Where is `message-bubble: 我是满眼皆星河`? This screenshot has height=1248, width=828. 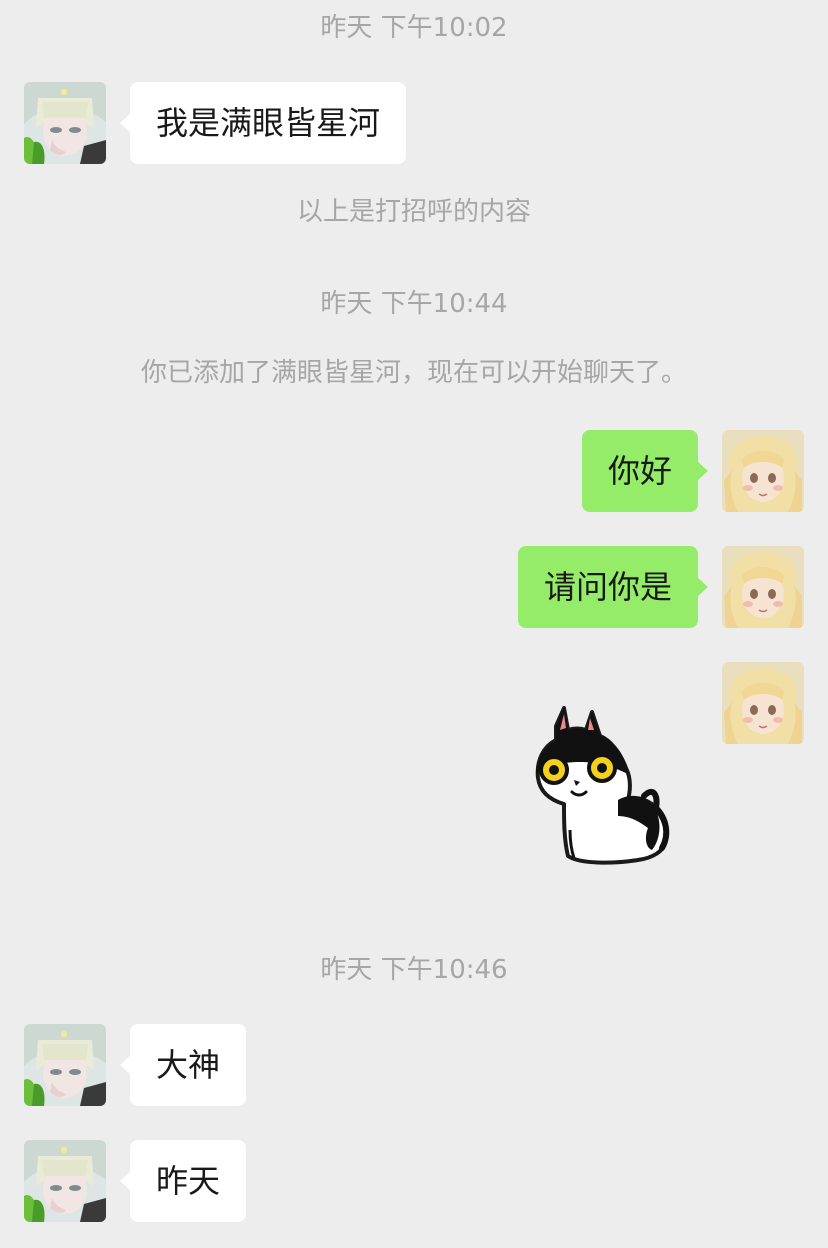 message-bubble: 我是满眼皆星河 is located at coordinates (263, 123).